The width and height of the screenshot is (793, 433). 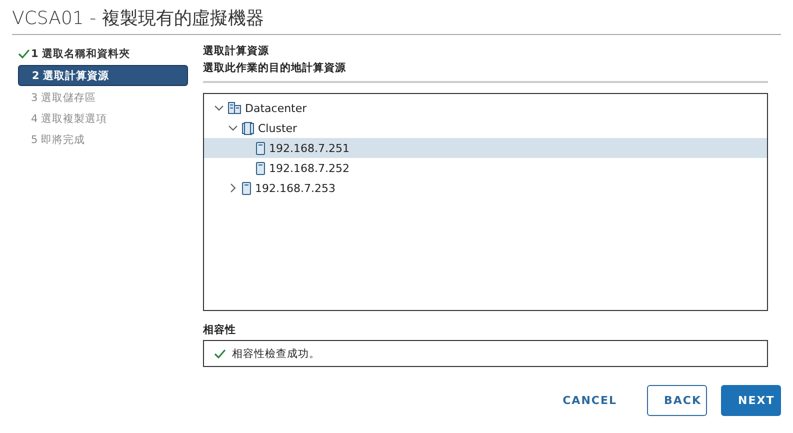 What do you see at coordinates (485, 168) in the screenshot?
I see `tree-item: 192.168.7.252` at bounding box center [485, 168].